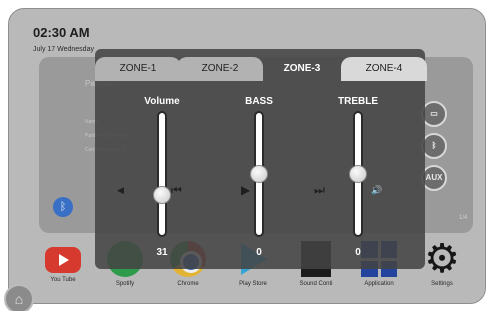  I want to click on treble-slider-thumb, so click(358, 174).